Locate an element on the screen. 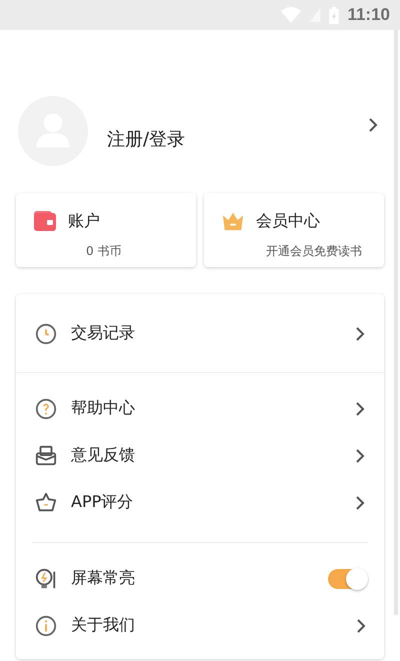  menu-item: 关于我们 is located at coordinates (200, 625).